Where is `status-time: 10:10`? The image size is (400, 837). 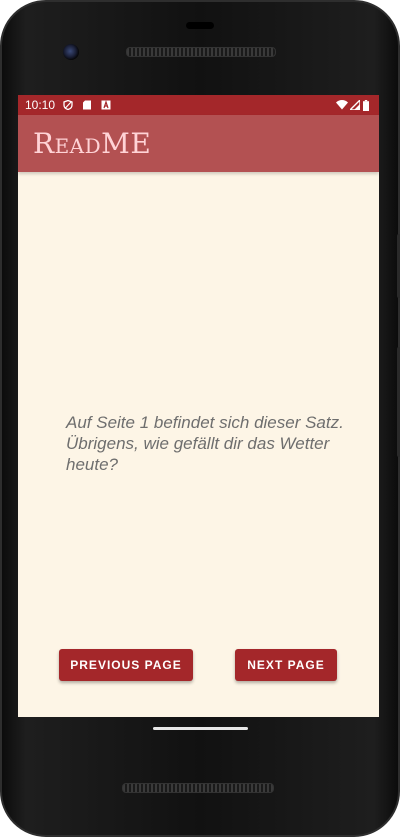 status-time: 10:10 is located at coordinates (40, 105).